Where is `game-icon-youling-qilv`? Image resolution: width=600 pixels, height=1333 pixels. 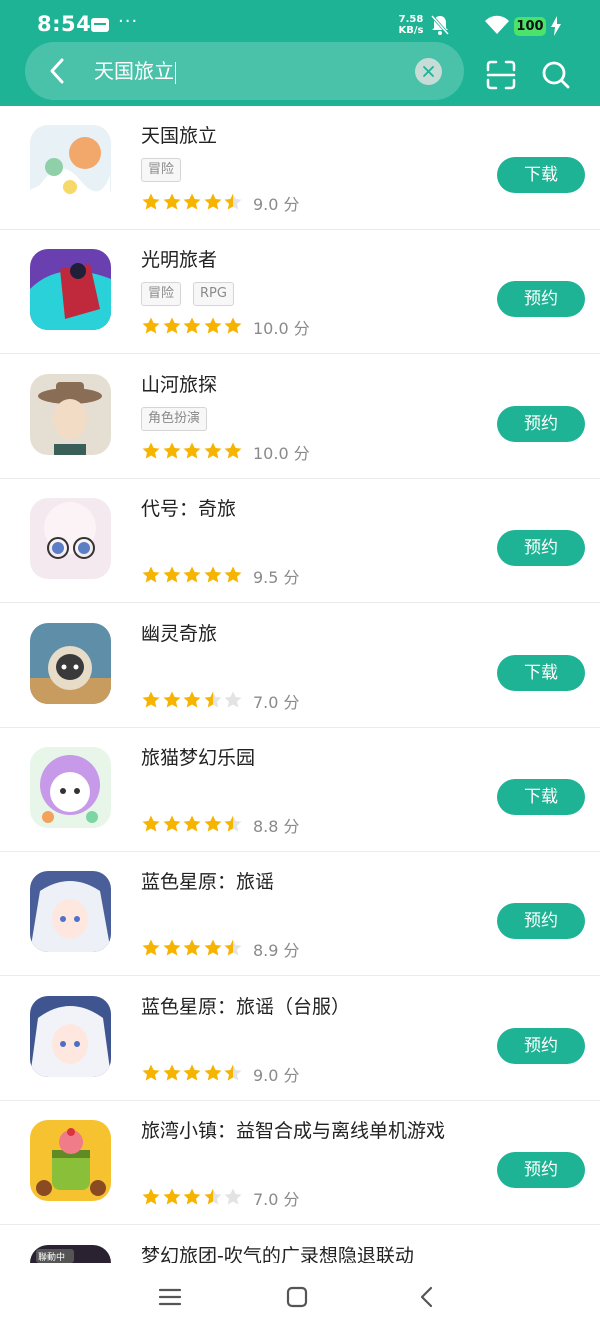
game-icon-youling-qilv is located at coordinates (70, 663).